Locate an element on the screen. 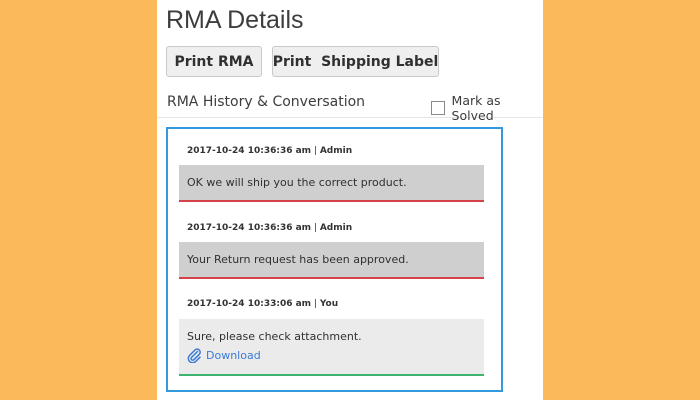  mark-solved-control: Mark as Solved is located at coordinates (487, 108).